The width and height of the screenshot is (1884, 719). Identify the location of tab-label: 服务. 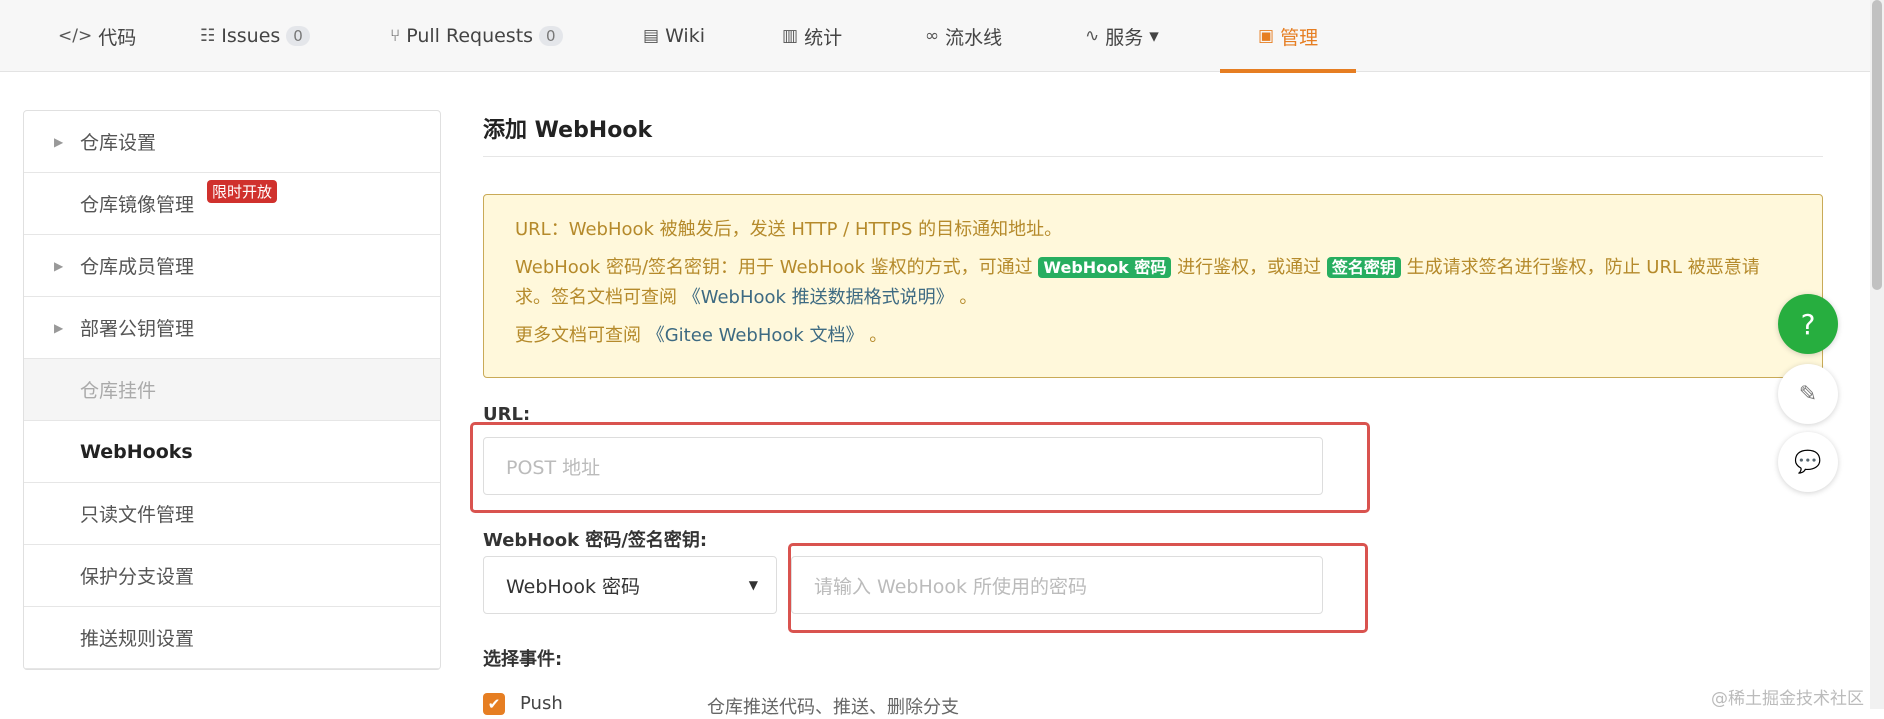
(1124, 37).